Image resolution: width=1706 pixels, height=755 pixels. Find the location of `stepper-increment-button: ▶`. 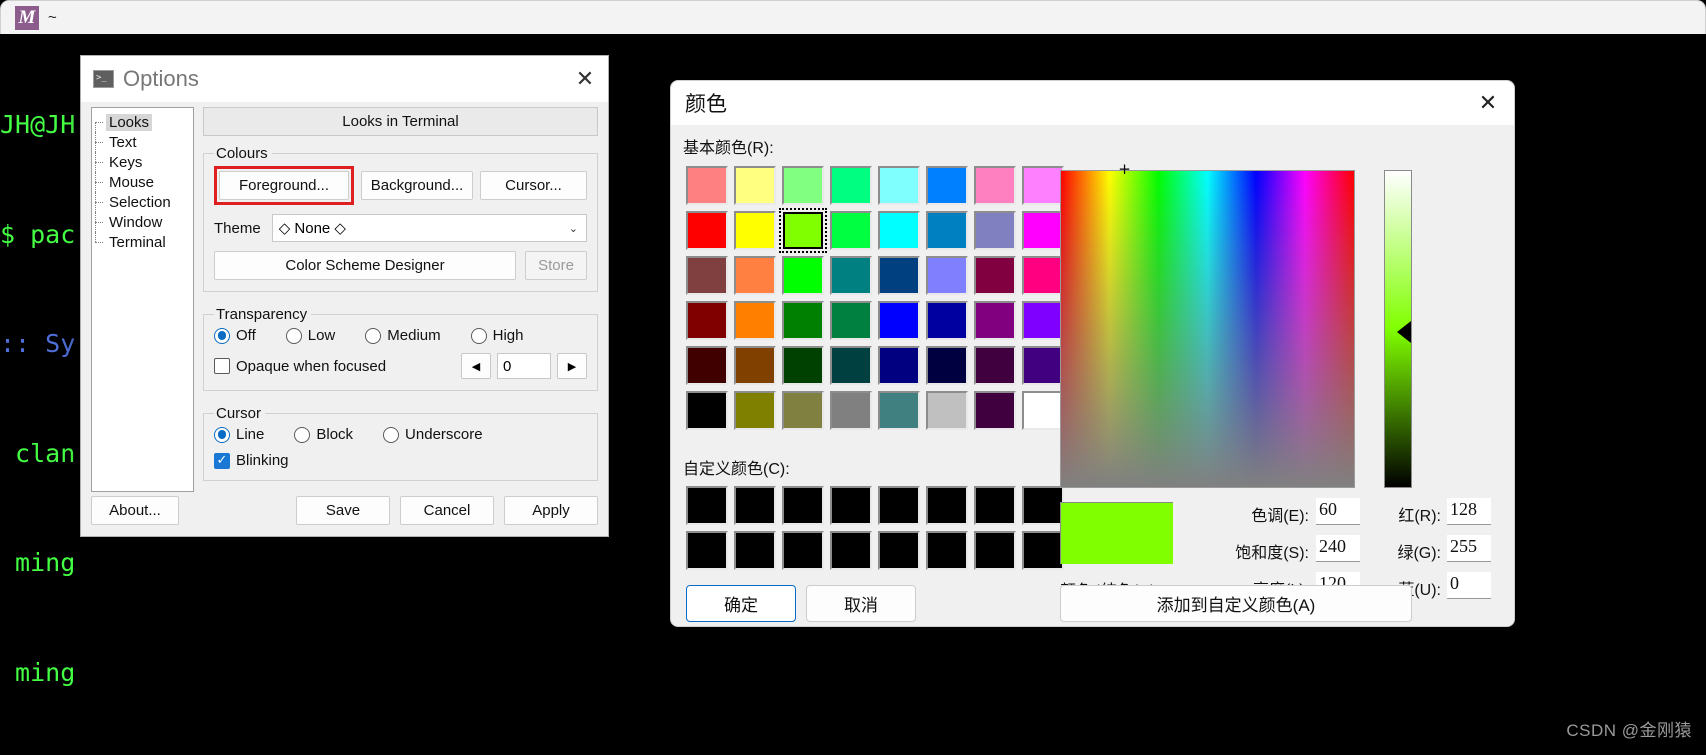

stepper-increment-button: ▶ is located at coordinates (572, 366).